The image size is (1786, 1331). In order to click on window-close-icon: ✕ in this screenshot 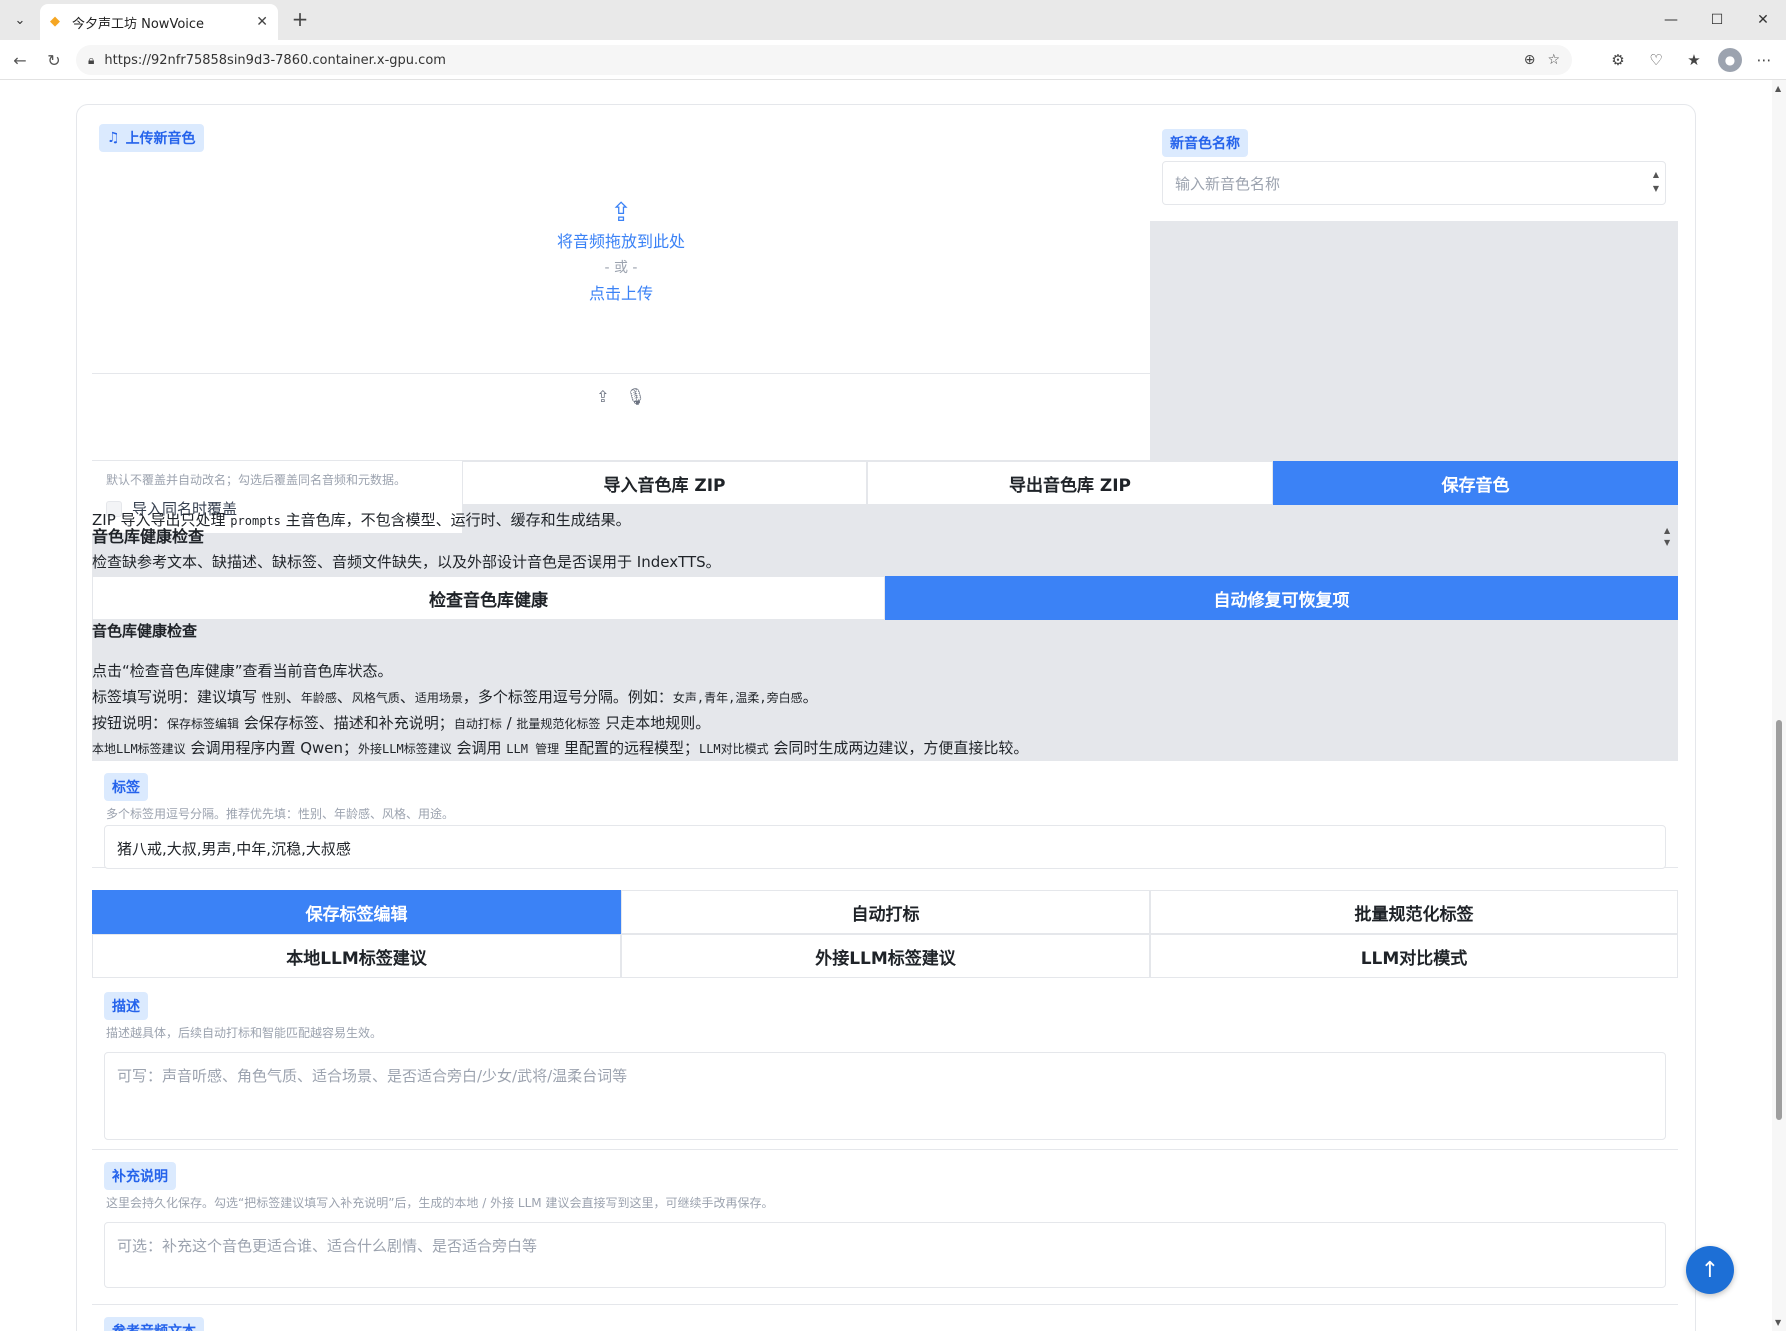, I will do `click(1763, 20)`.